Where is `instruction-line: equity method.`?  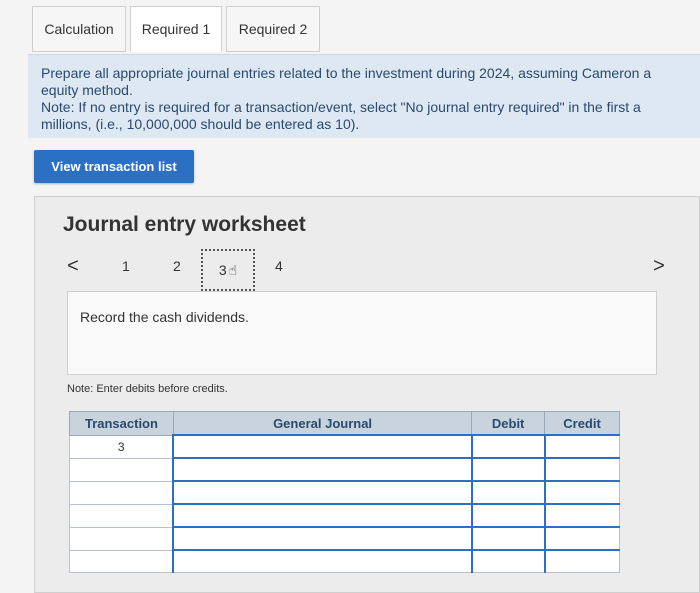 instruction-line: equity method. is located at coordinates (87, 90).